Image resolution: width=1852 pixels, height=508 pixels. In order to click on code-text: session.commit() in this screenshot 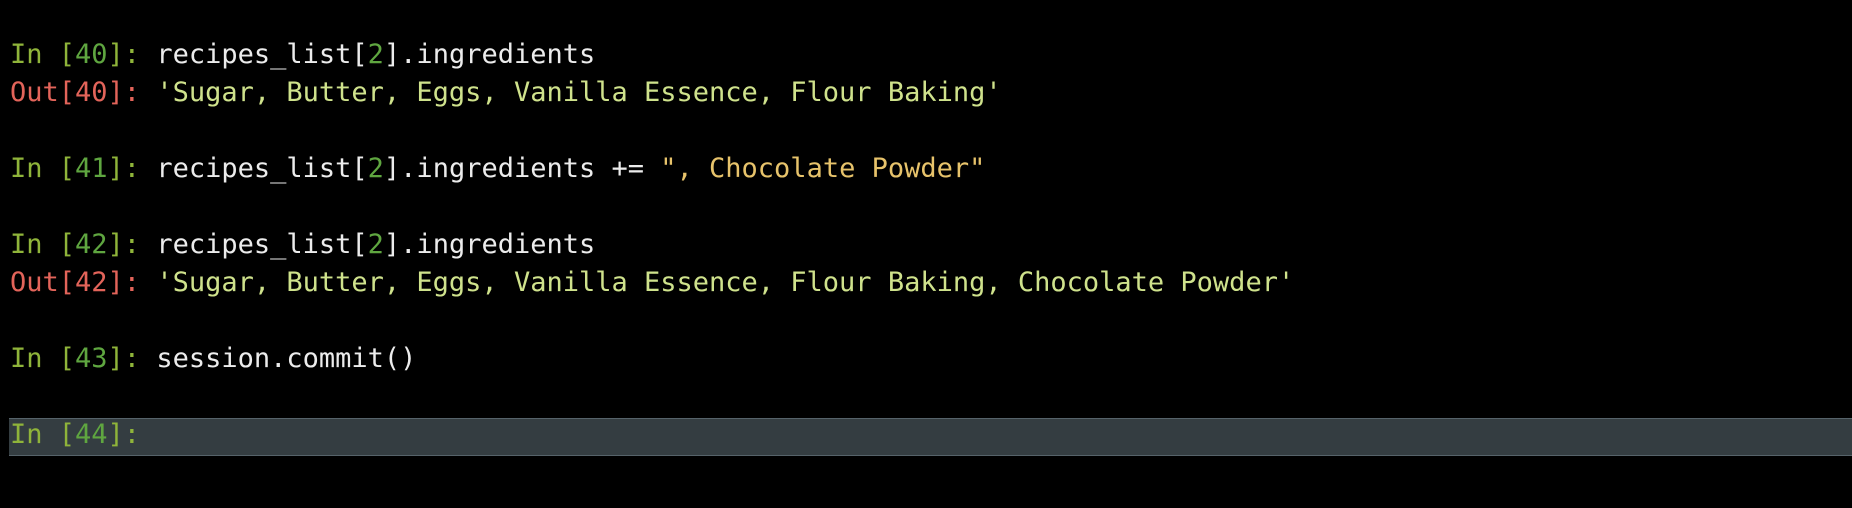, I will do `click(286, 358)`.